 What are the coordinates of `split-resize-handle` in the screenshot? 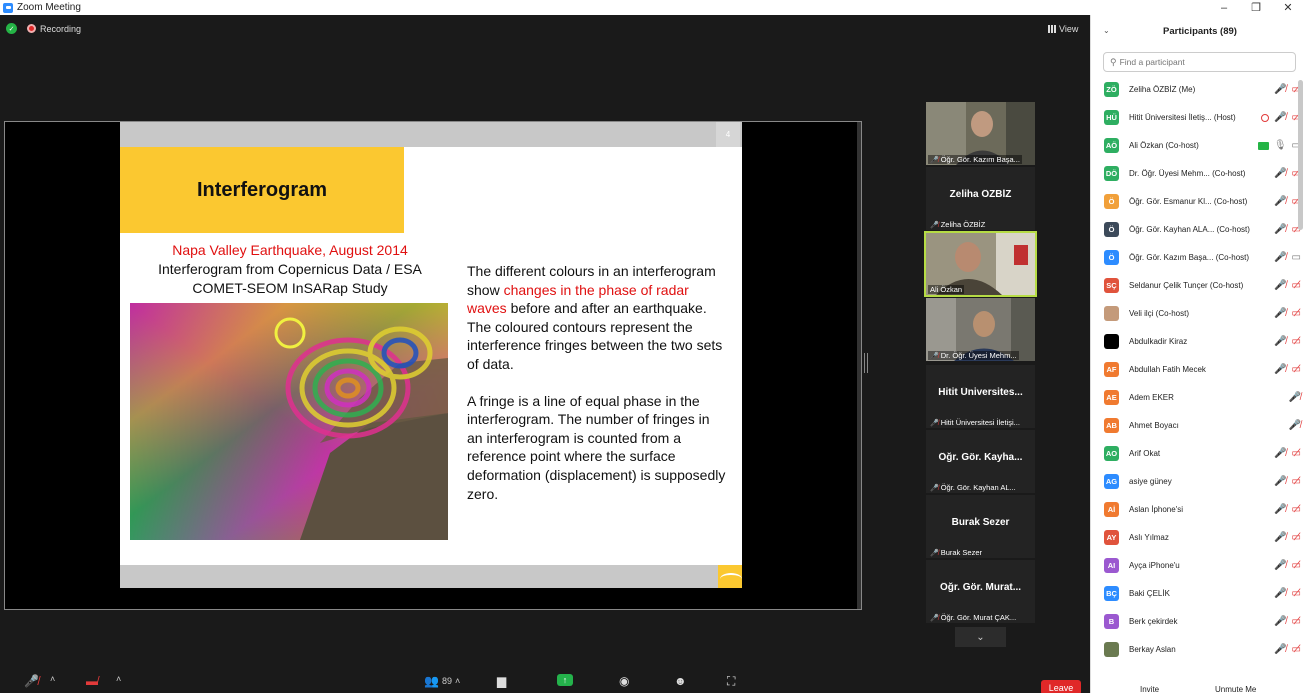 It's located at (866, 363).